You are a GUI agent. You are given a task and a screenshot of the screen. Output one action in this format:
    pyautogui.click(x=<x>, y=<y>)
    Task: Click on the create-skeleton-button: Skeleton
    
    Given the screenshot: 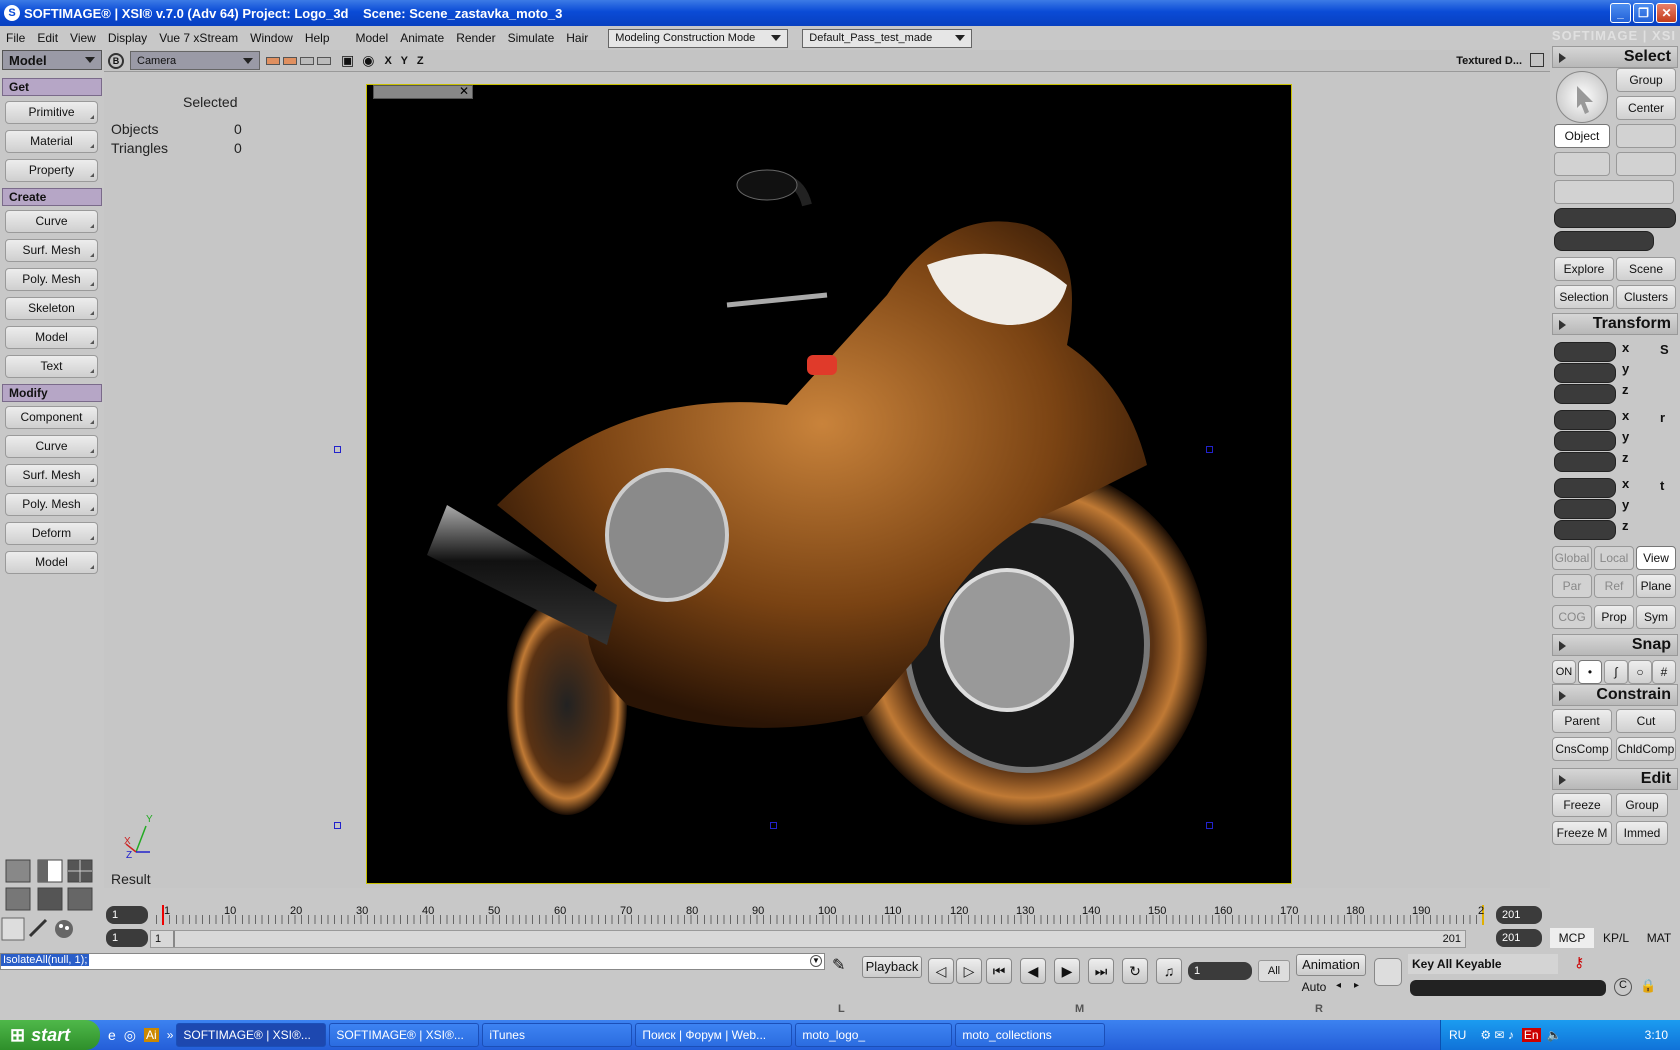 What is the action you would take?
    pyautogui.click(x=51, y=308)
    